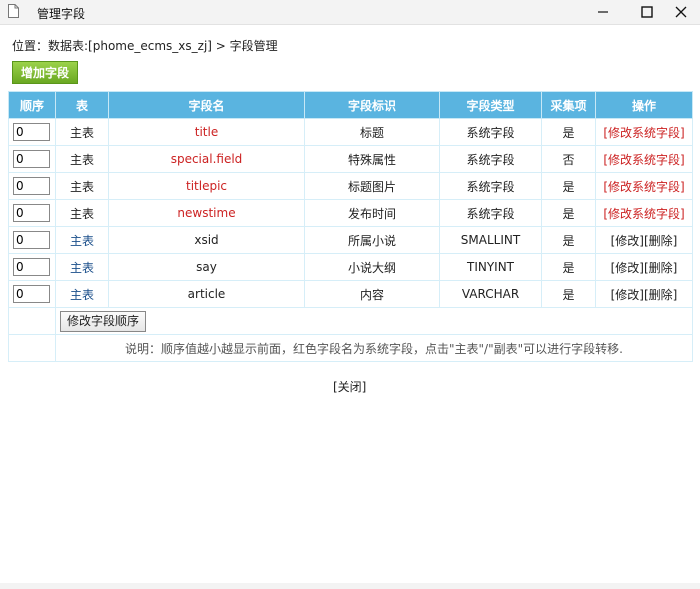  What do you see at coordinates (61, 14) in the screenshot?
I see `window-title: 管理字段` at bounding box center [61, 14].